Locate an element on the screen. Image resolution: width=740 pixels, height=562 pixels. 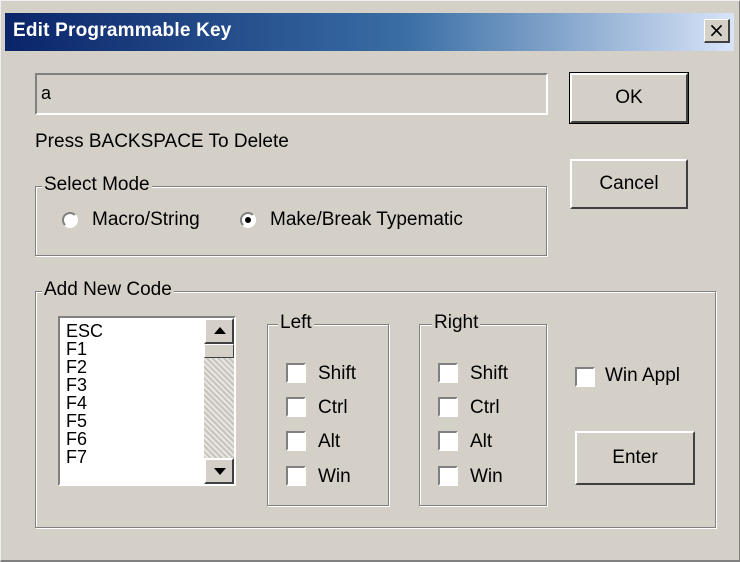
right-modifiers-group: Right Shift Ctrl Alt Win is located at coordinates (483, 409).